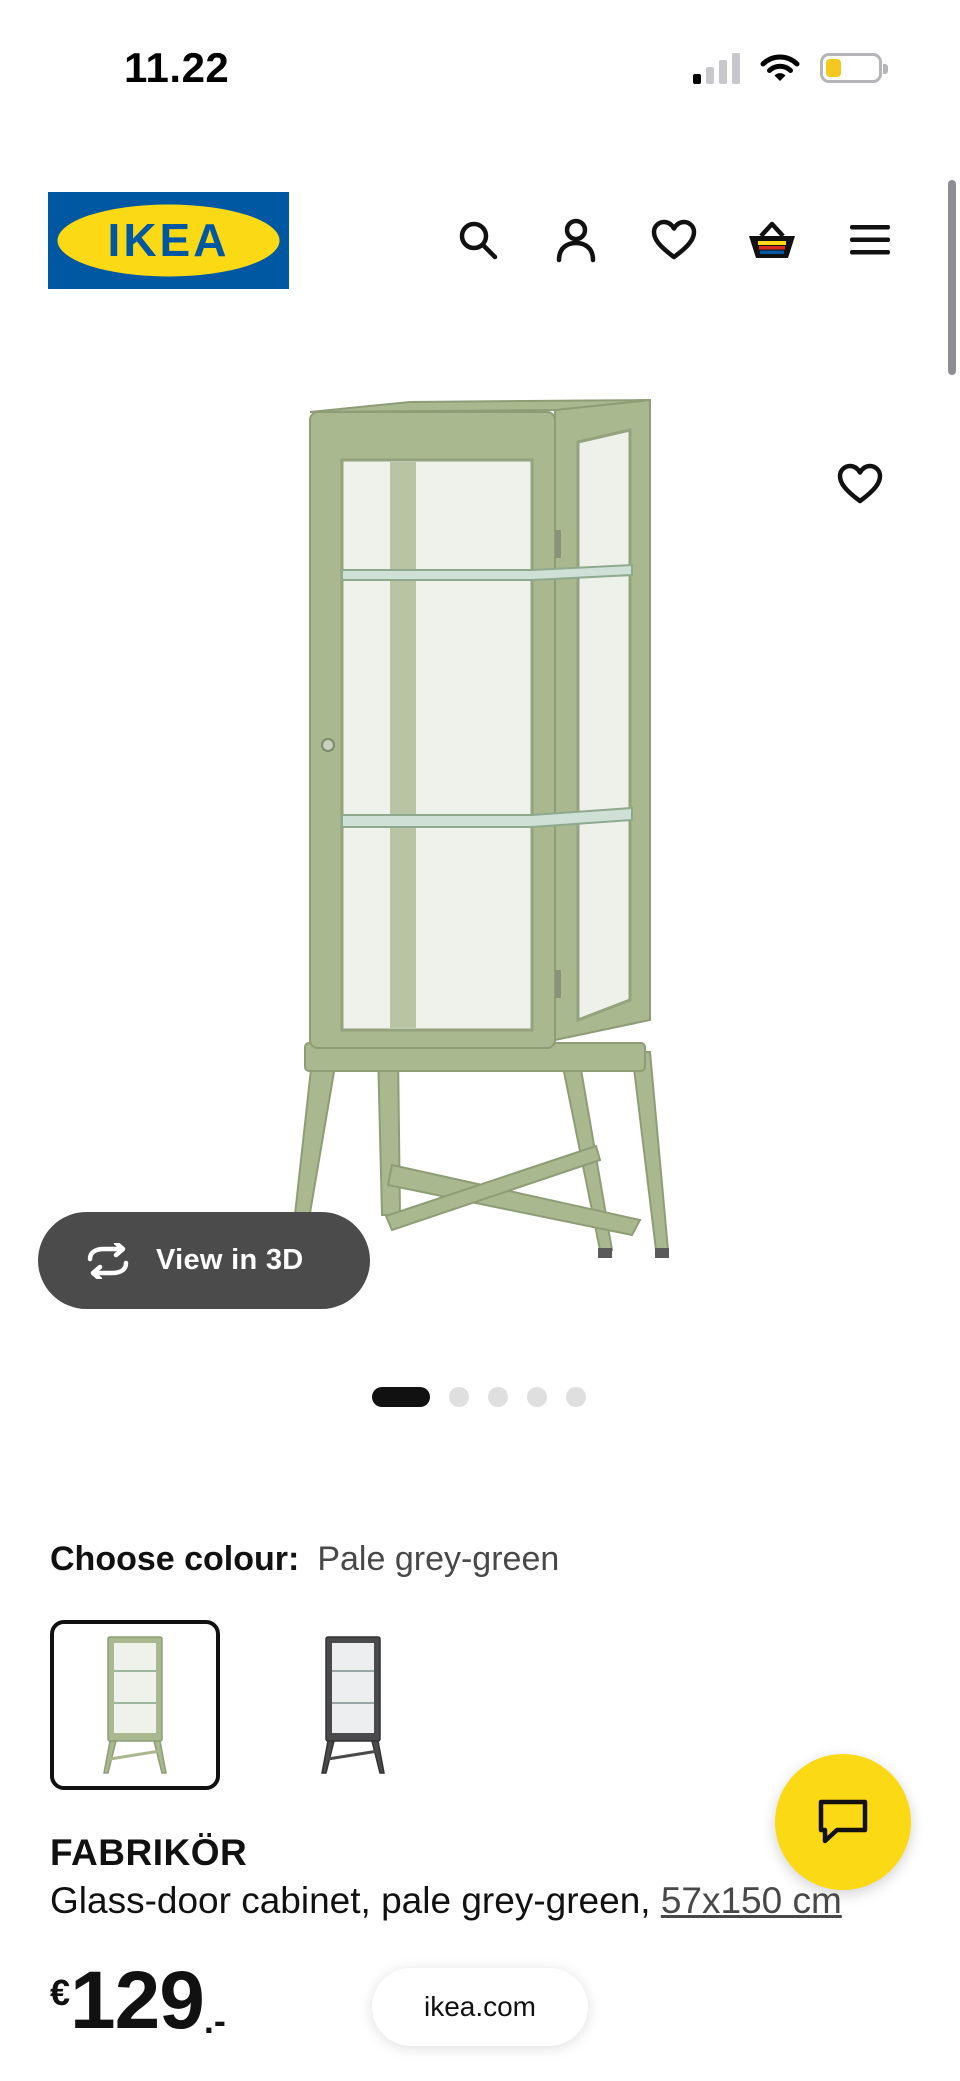 The width and height of the screenshot is (960, 2081). I want to click on status-icons, so click(790, 68).